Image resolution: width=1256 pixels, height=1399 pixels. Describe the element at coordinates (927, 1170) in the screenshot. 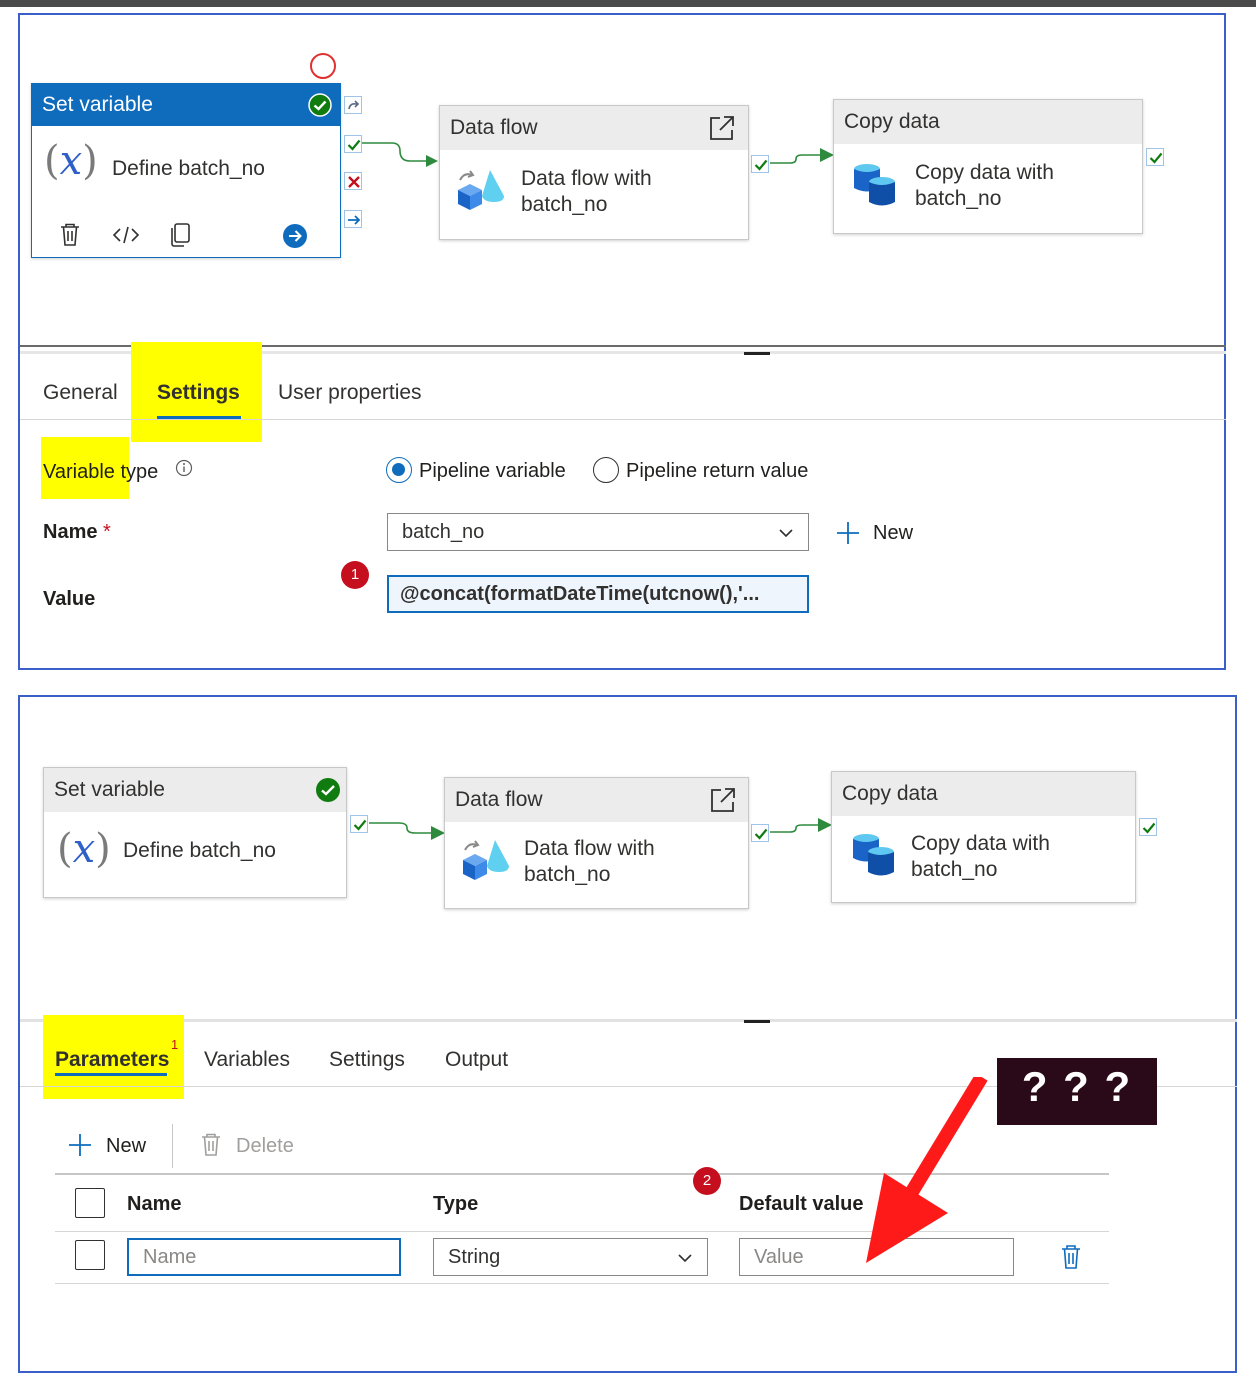

I see `red-arrow-annotation` at that location.